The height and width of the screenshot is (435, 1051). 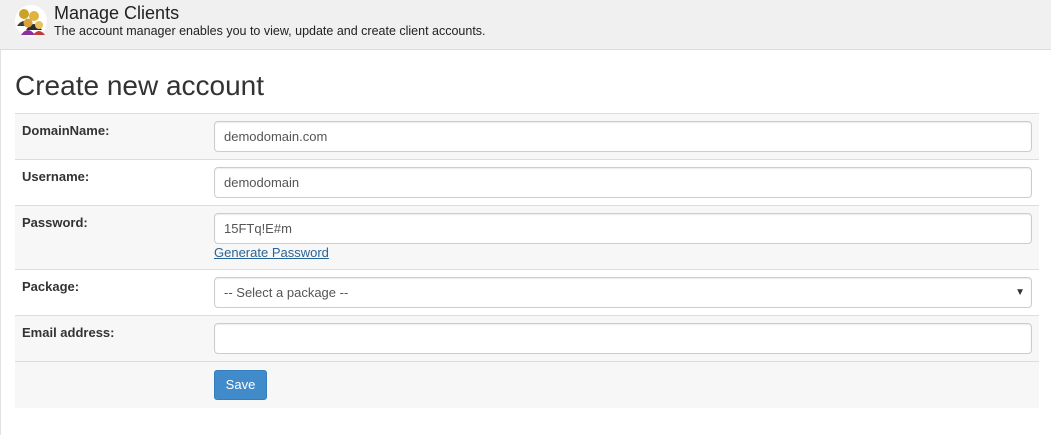 What do you see at coordinates (117, 13) in the screenshot?
I see `header-title: Manage Clients` at bounding box center [117, 13].